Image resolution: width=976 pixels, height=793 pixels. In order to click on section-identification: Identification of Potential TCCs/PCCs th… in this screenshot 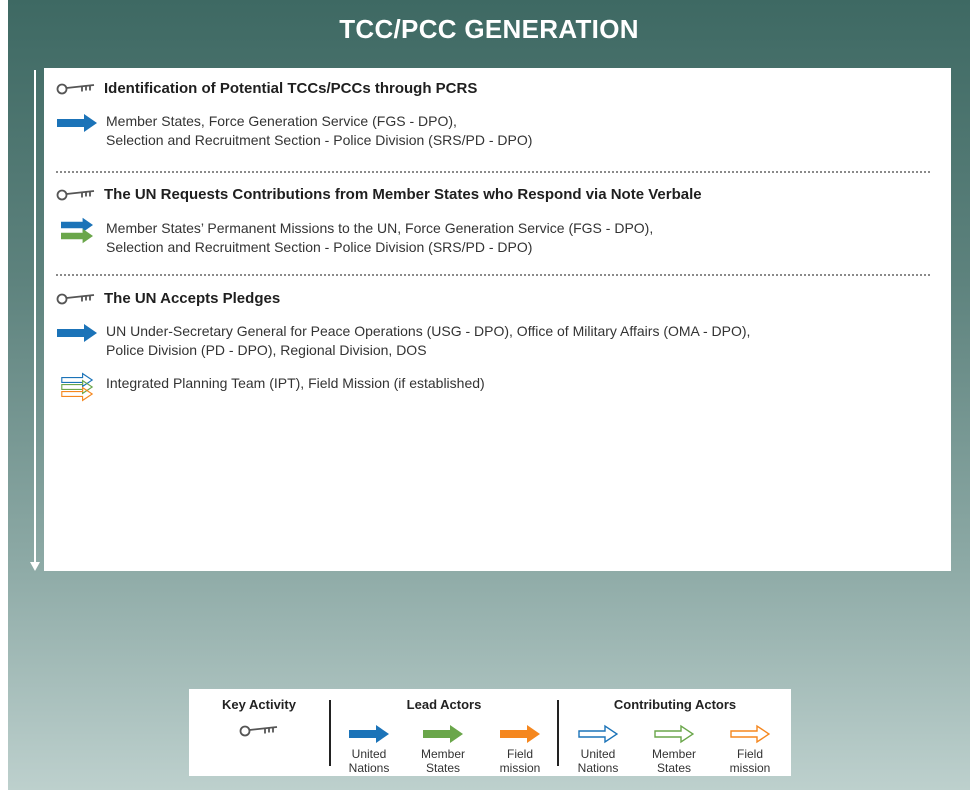, I will do `click(496, 113)`.